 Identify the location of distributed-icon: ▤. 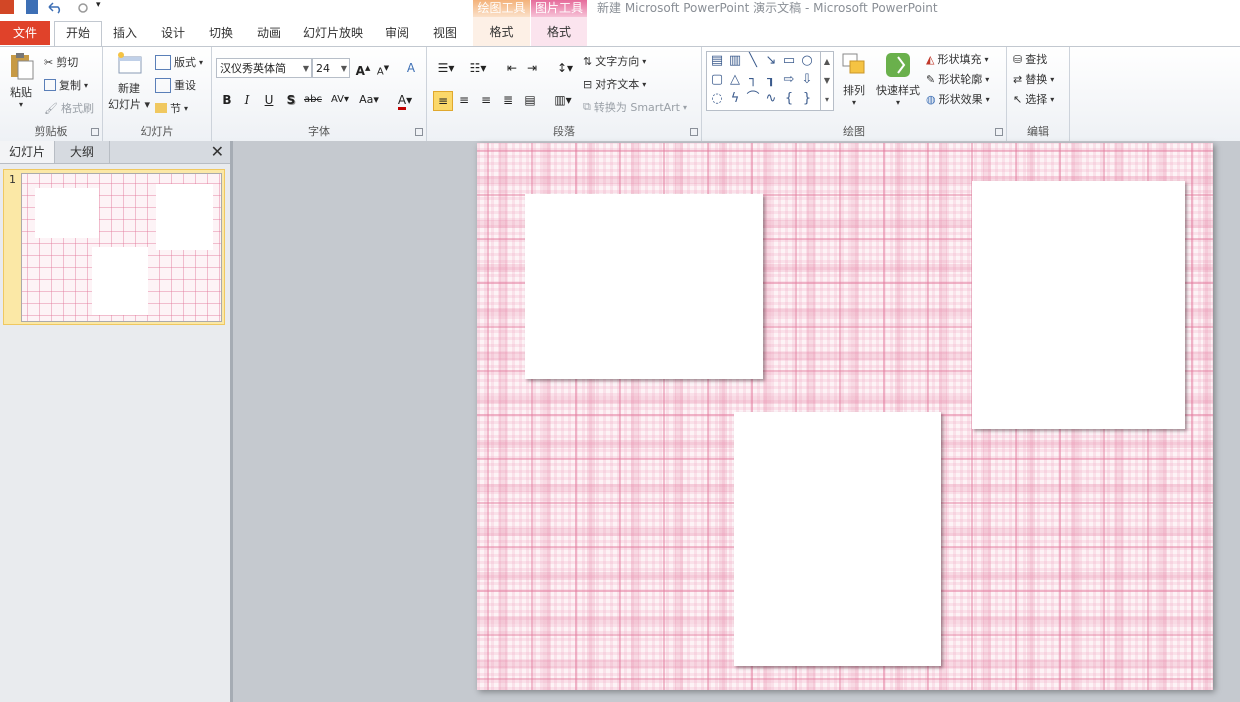
(530, 100).